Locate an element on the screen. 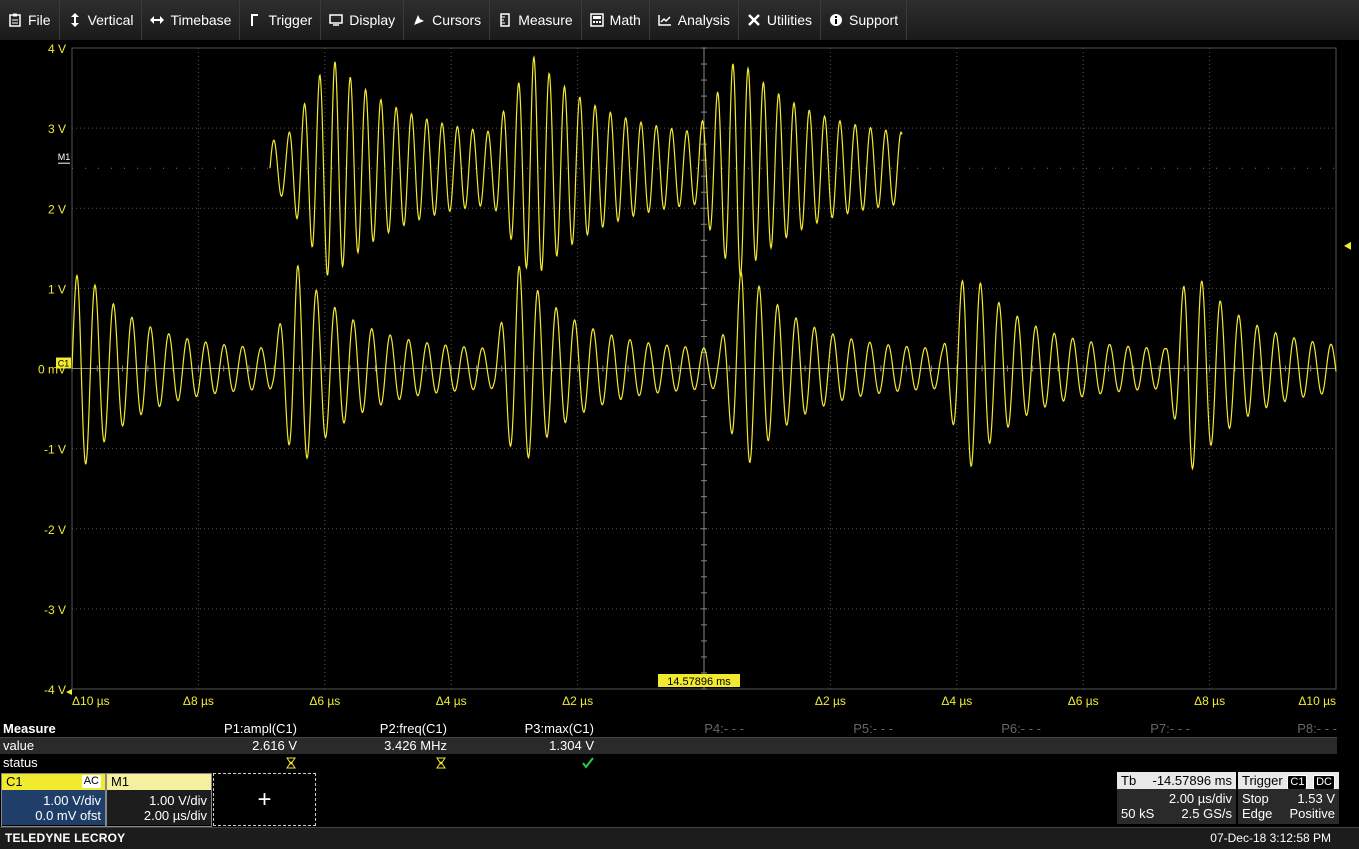 The height and width of the screenshot is (849, 1359). plus-icon: + is located at coordinates (264, 799).